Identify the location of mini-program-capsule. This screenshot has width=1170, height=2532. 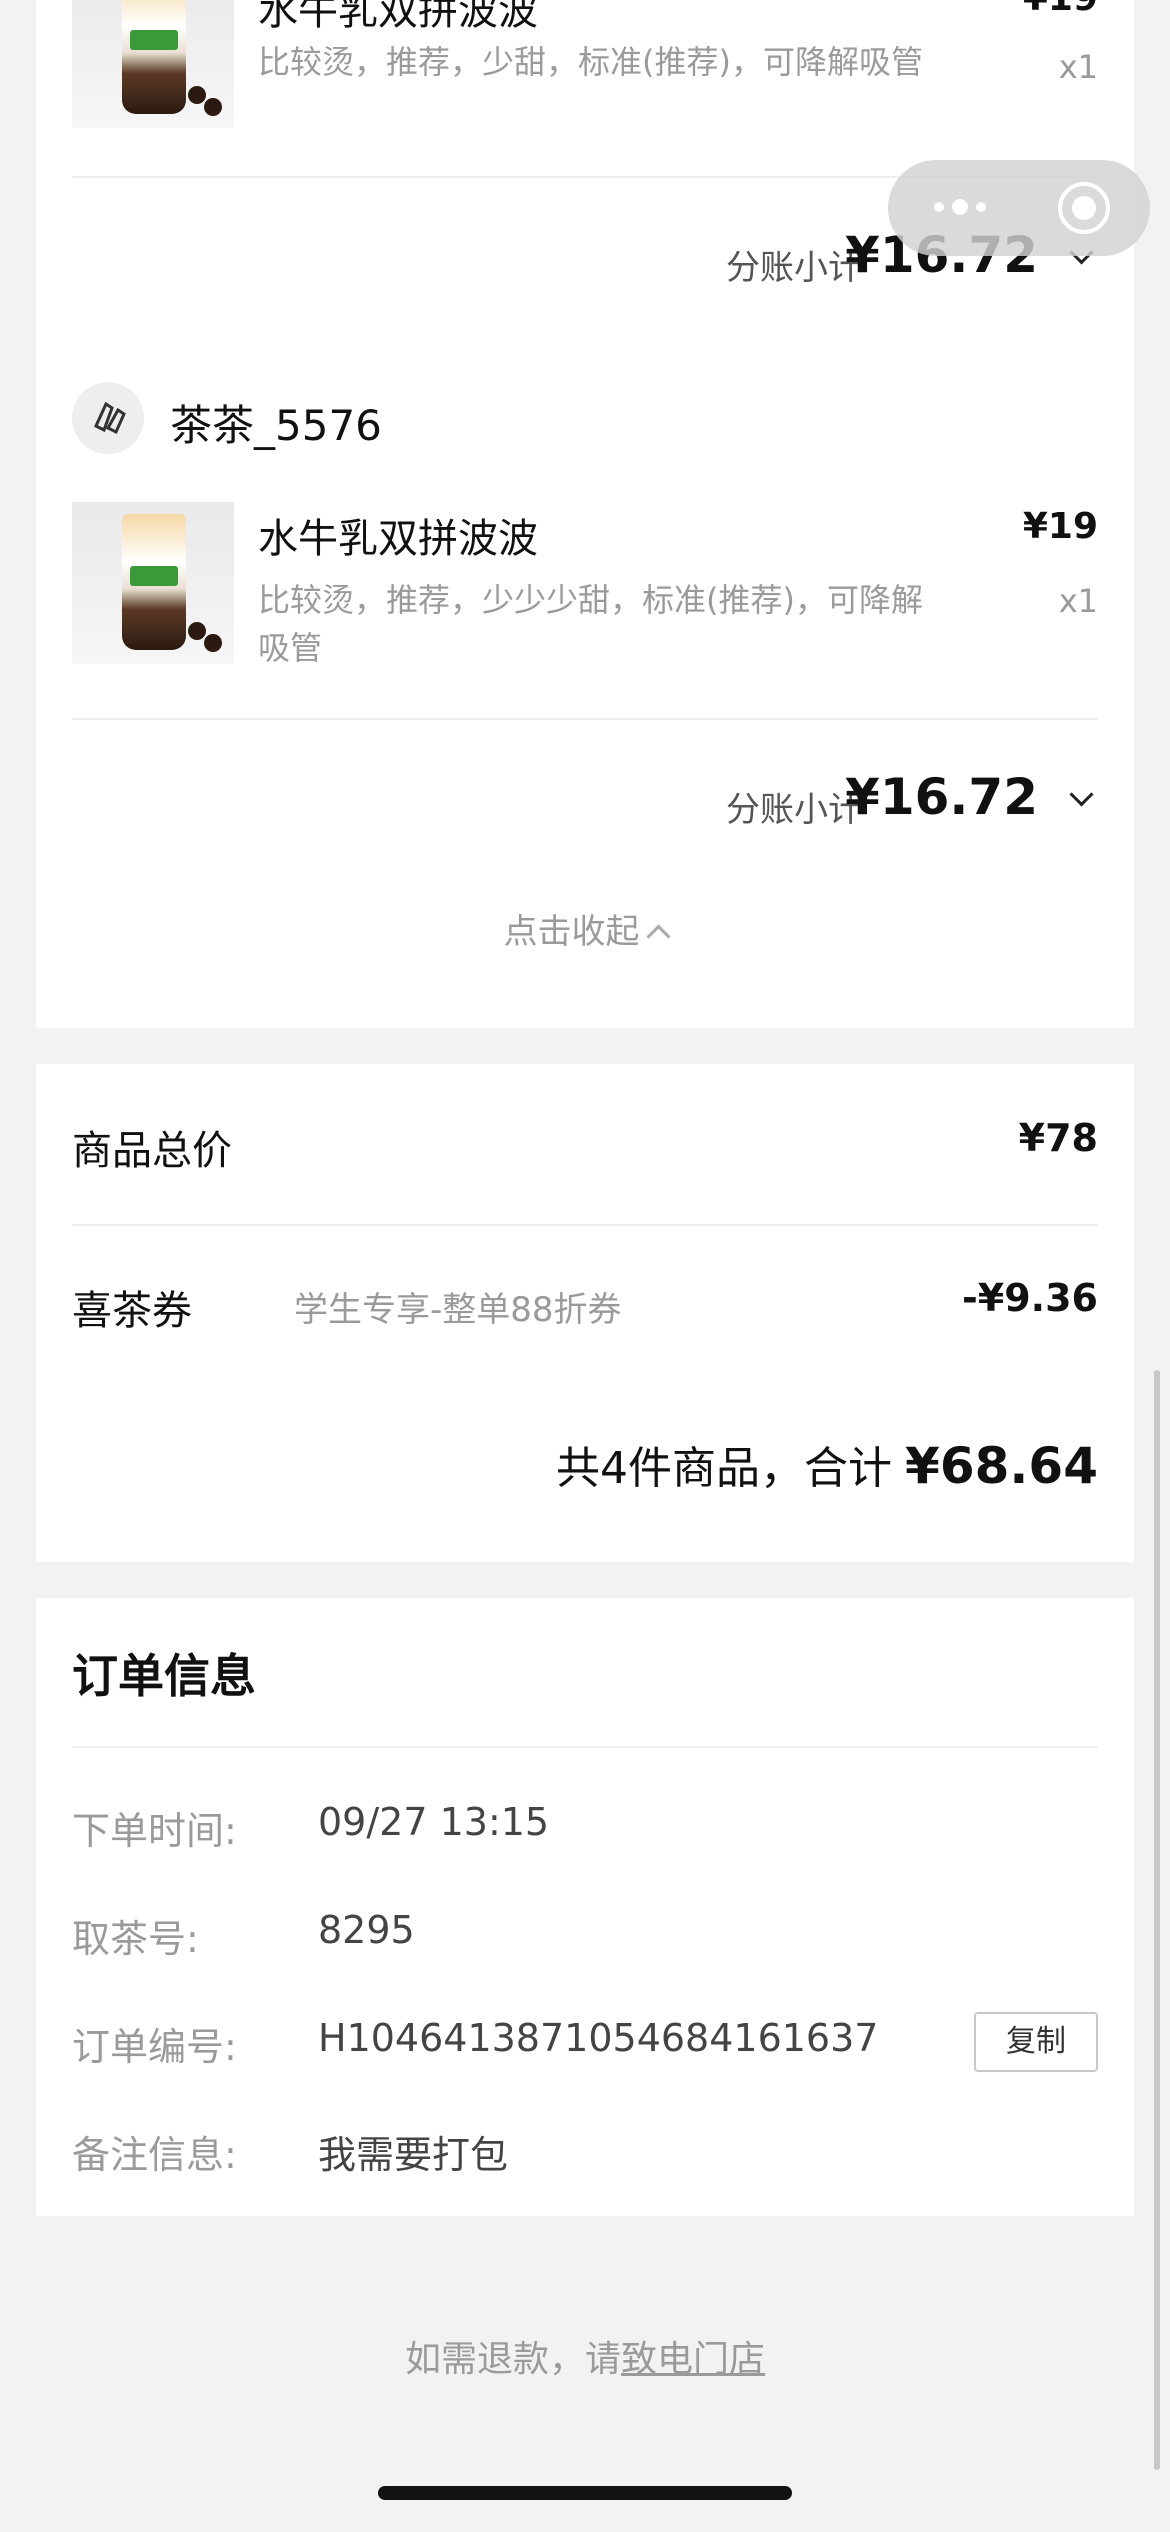
(1019, 208).